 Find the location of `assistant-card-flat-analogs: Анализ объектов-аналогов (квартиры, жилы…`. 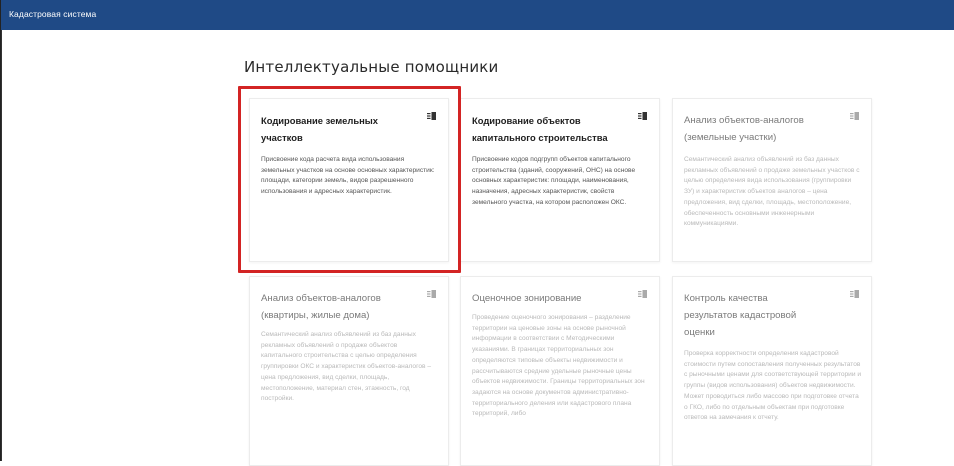

assistant-card-flat-analogs: Анализ объектов-аналогов (квартиры, жилы… is located at coordinates (349, 371).